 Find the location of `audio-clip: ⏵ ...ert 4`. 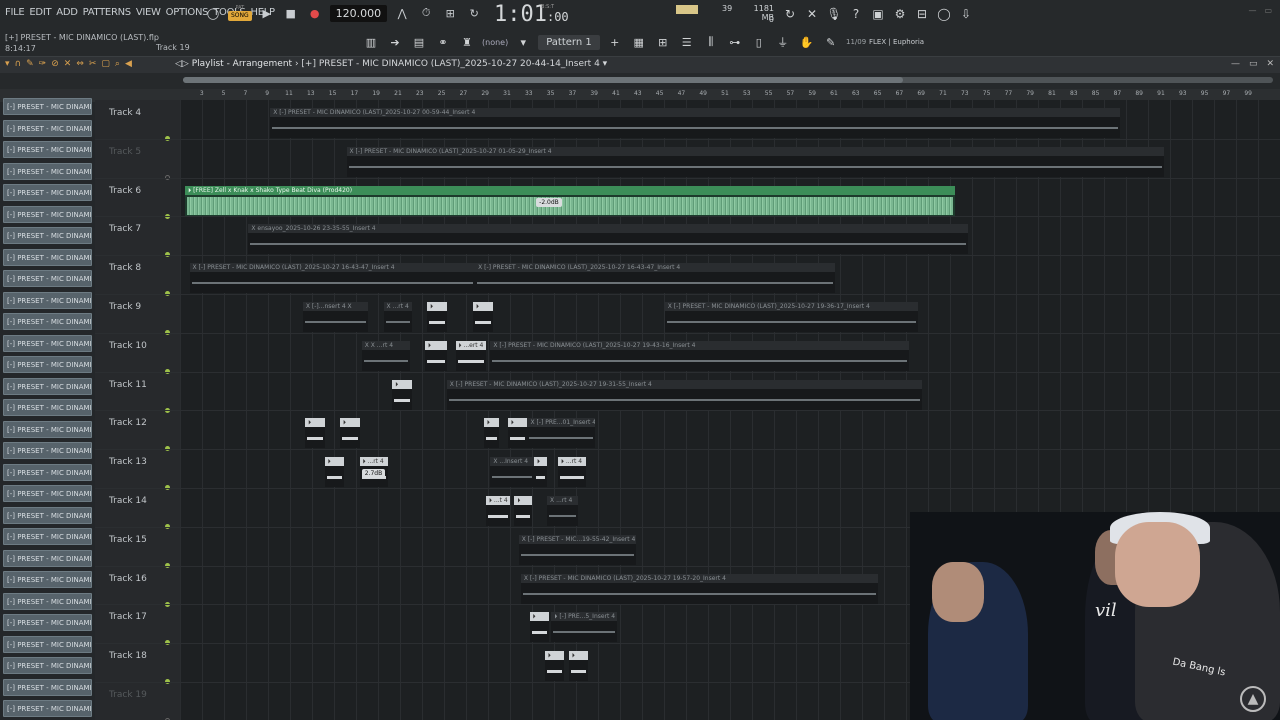

audio-clip: ⏵ ...ert 4 is located at coordinates (471, 355).